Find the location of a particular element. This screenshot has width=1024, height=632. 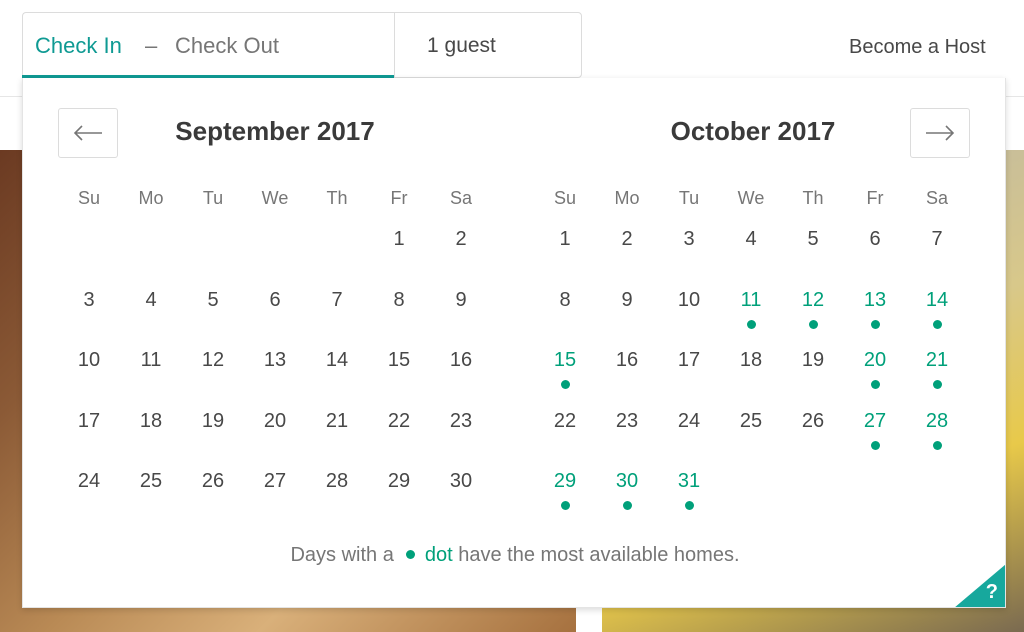

day-number: 15 is located at coordinates (399, 360).